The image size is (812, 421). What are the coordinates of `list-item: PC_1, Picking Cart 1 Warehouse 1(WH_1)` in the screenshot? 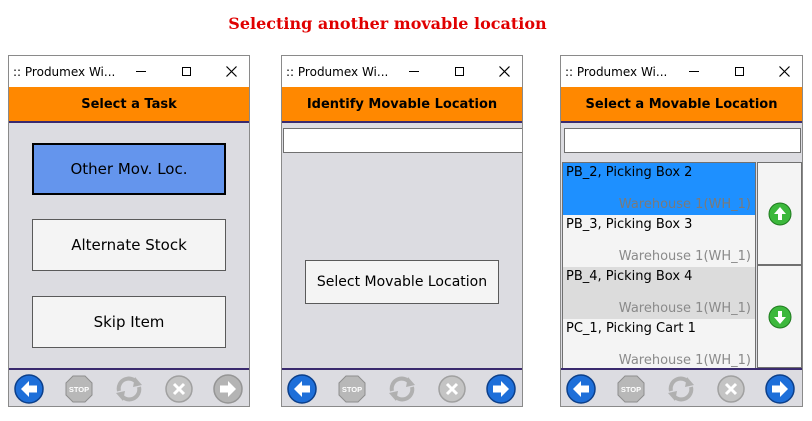 It's located at (659, 343).